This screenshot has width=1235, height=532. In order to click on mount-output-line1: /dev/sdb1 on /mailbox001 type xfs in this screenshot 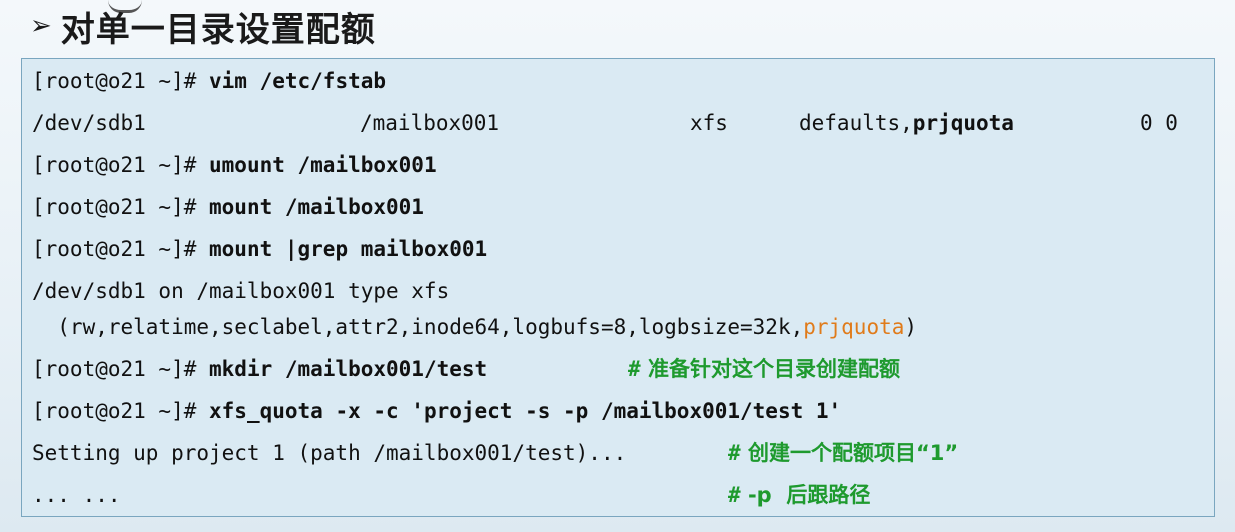, I will do `click(241, 291)`.